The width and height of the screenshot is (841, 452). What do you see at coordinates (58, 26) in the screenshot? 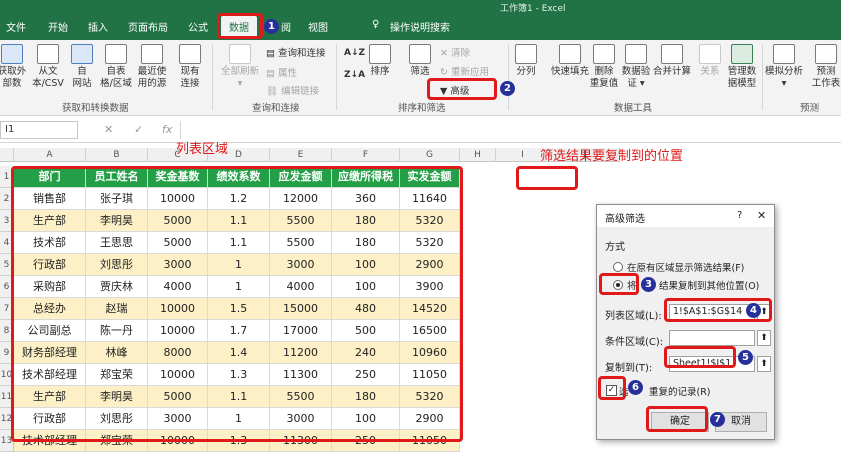
I see `tab-home: 开始` at bounding box center [58, 26].